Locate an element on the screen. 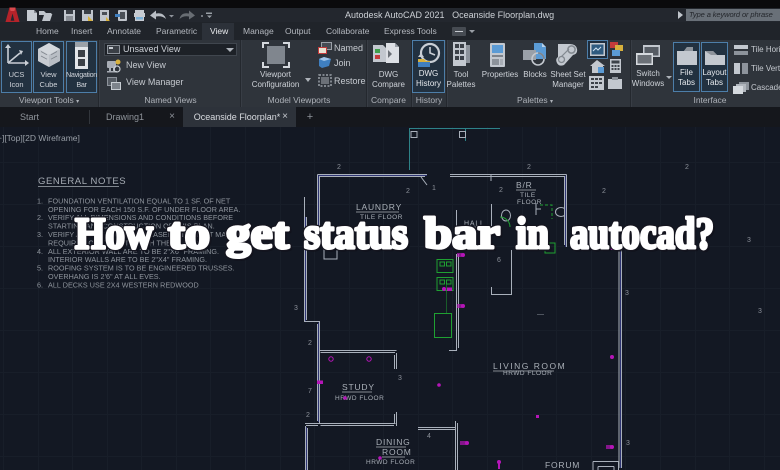 Image resolution: width=780 pixels, height=470 pixels. svg-text: autocad? is located at coordinates (642, 233).